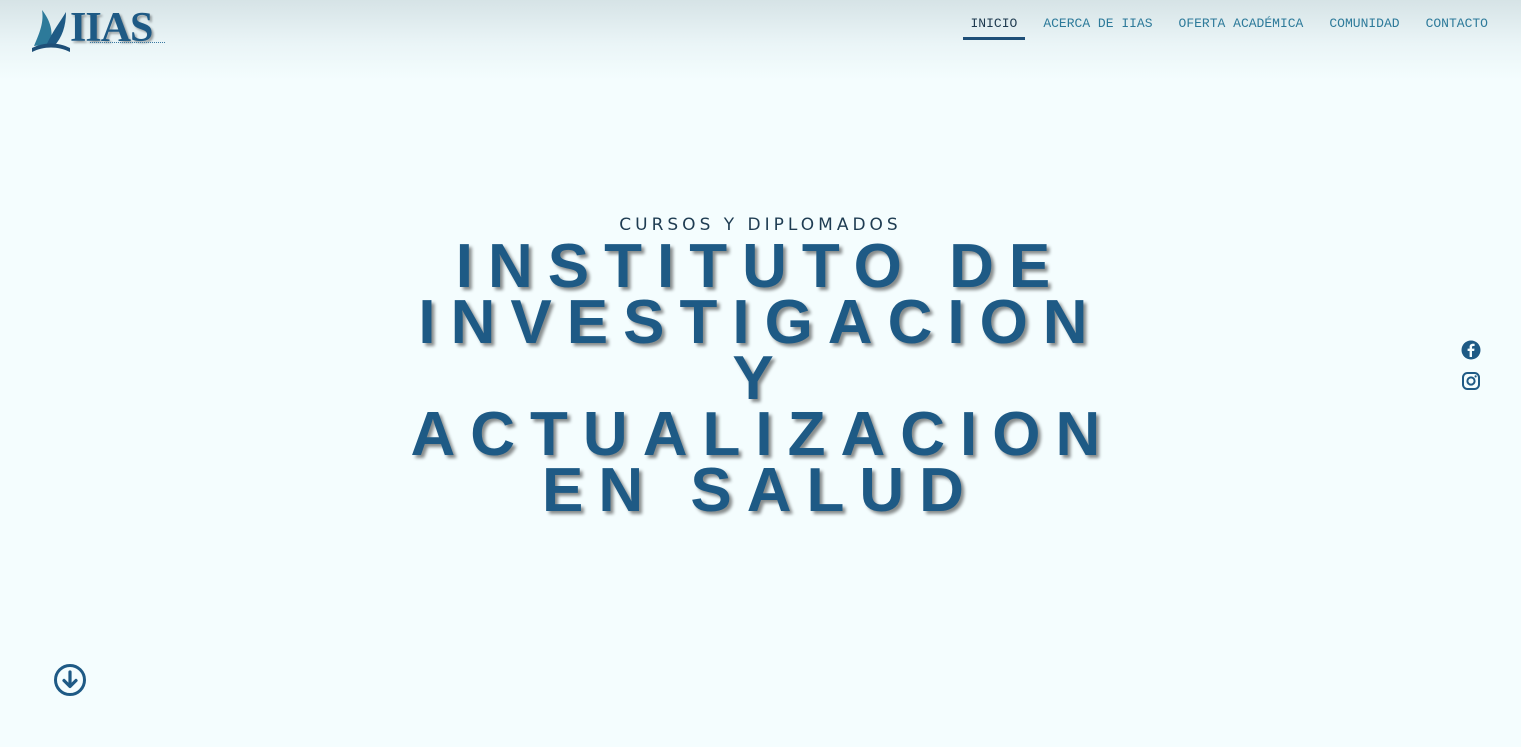 This screenshot has height=747, width=1521. What do you see at coordinates (994, 26) in the screenshot?
I see `nav-item-inicio: INICIO` at bounding box center [994, 26].